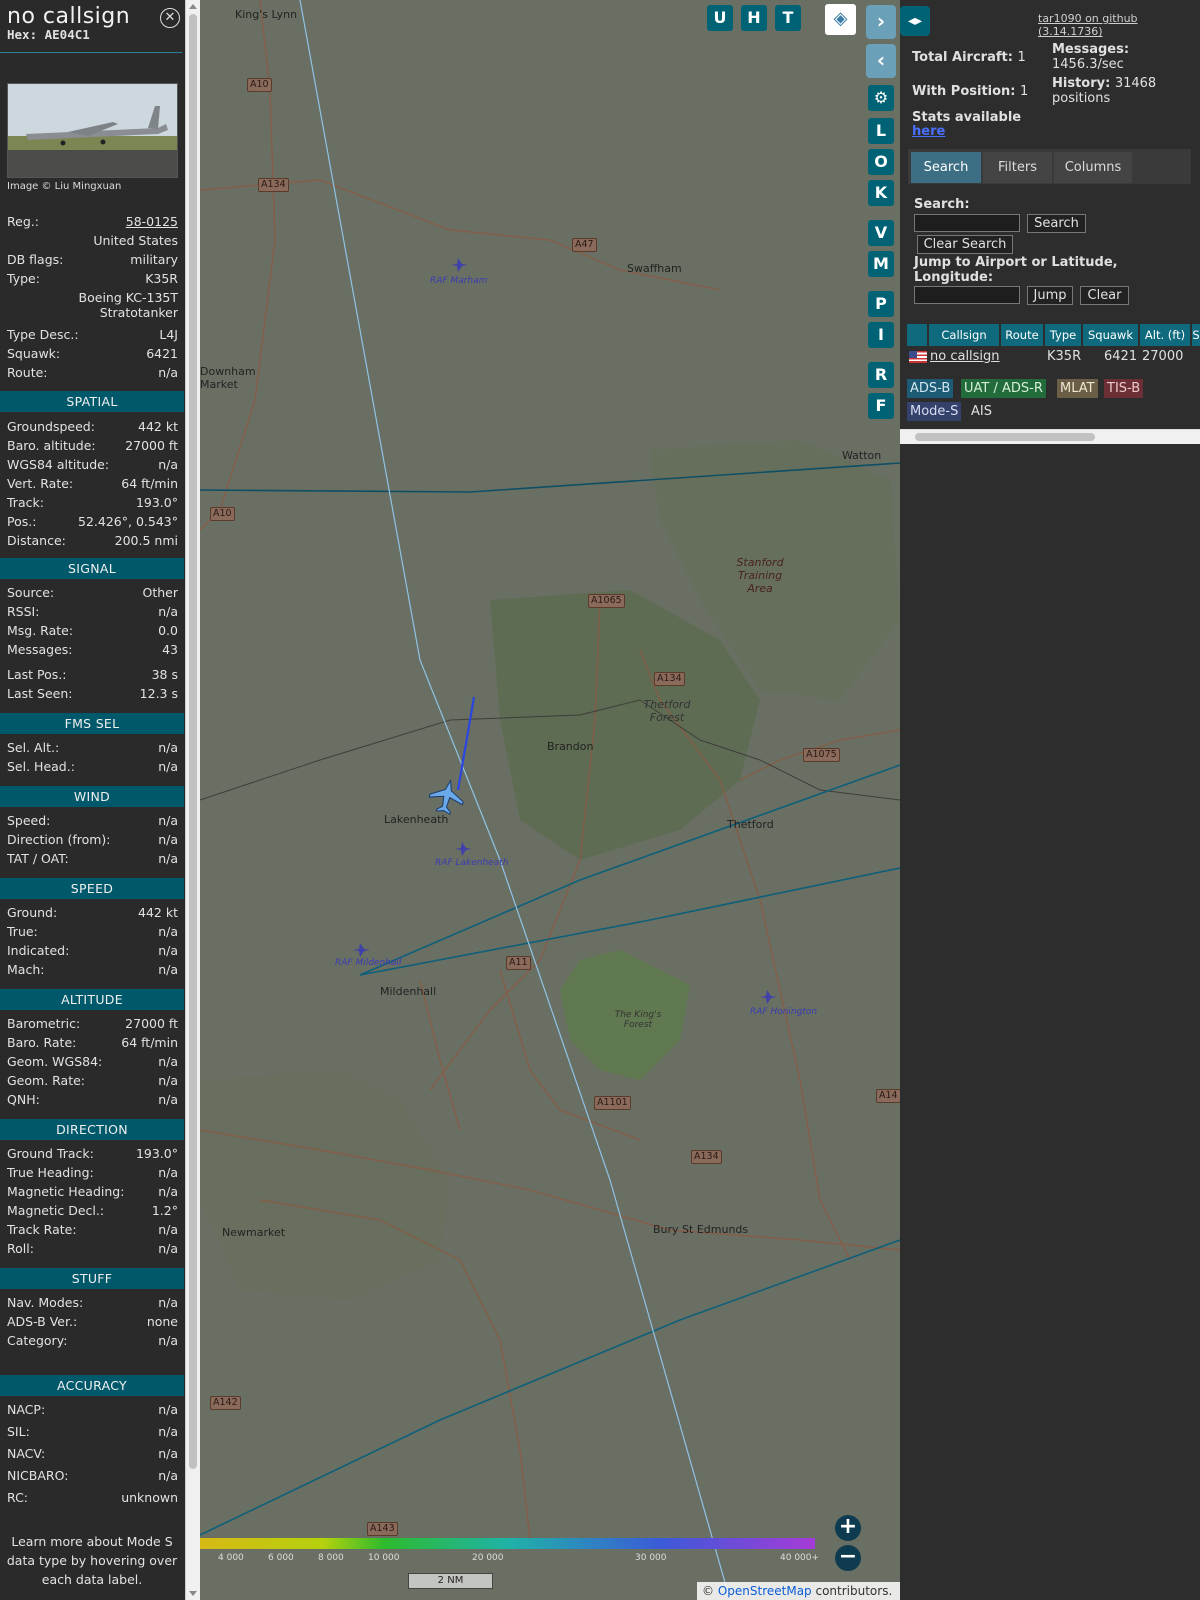 The width and height of the screenshot is (1200, 1600). What do you see at coordinates (156, 1153) in the screenshot?
I see `direction-value: 193.0°` at bounding box center [156, 1153].